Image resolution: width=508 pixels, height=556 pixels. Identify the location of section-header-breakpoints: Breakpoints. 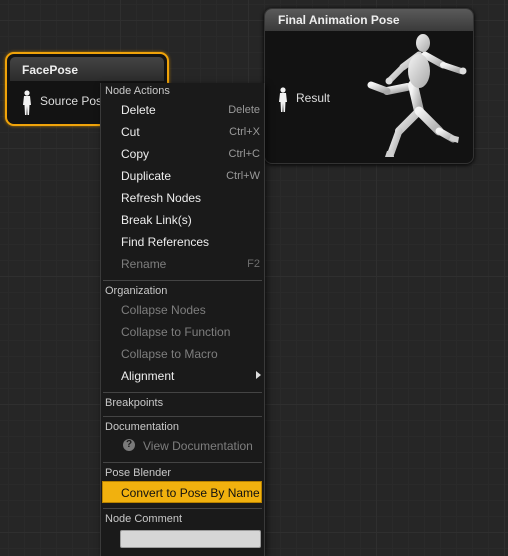
(134, 403).